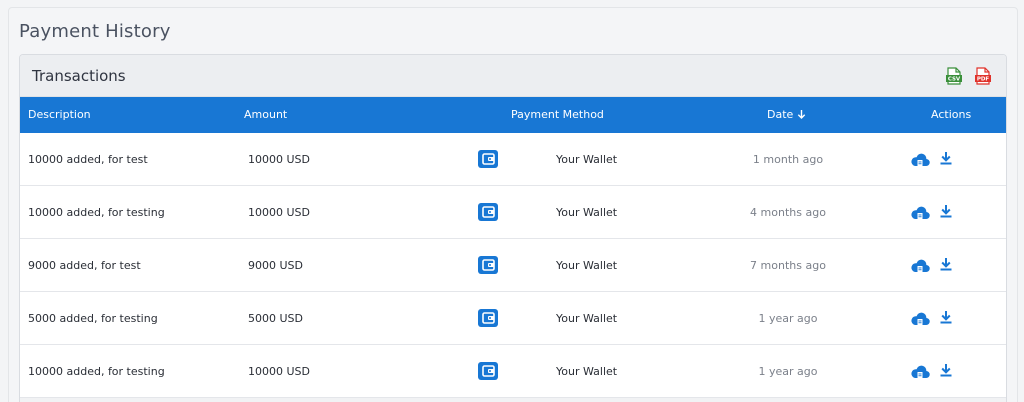 This screenshot has width=1024, height=402. What do you see at coordinates (84, 265) in the screenshot?
I see `row-description: 9000 added, for test` at bounding box center [84, 265].